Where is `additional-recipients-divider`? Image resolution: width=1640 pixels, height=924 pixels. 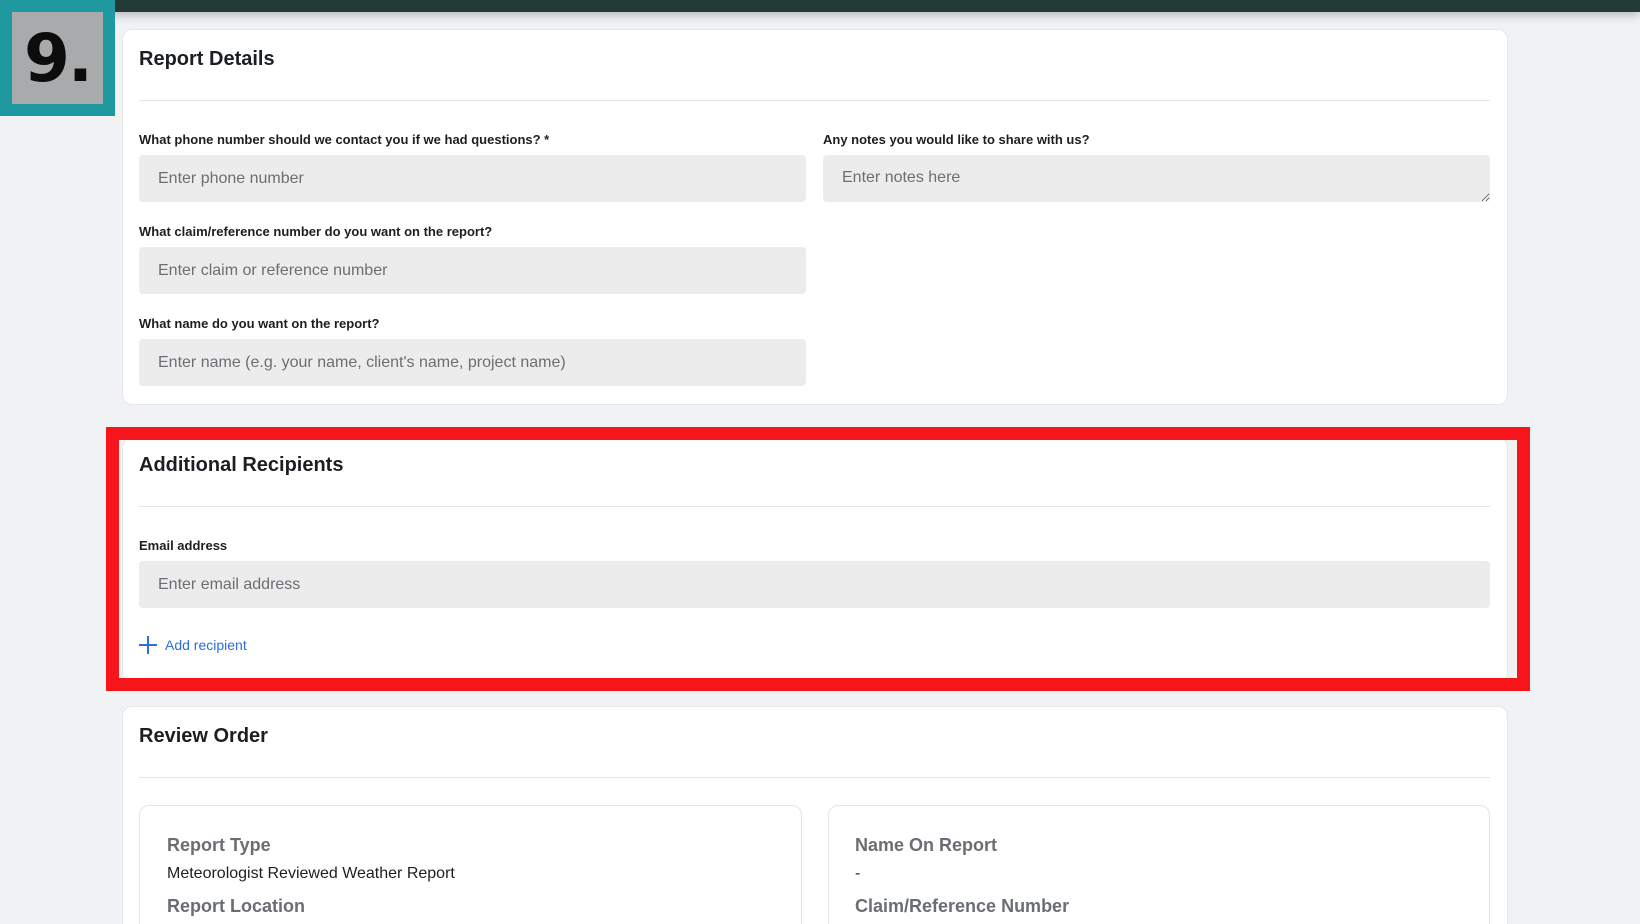 additional-recipients-divider is located at coordinates (814, 506).